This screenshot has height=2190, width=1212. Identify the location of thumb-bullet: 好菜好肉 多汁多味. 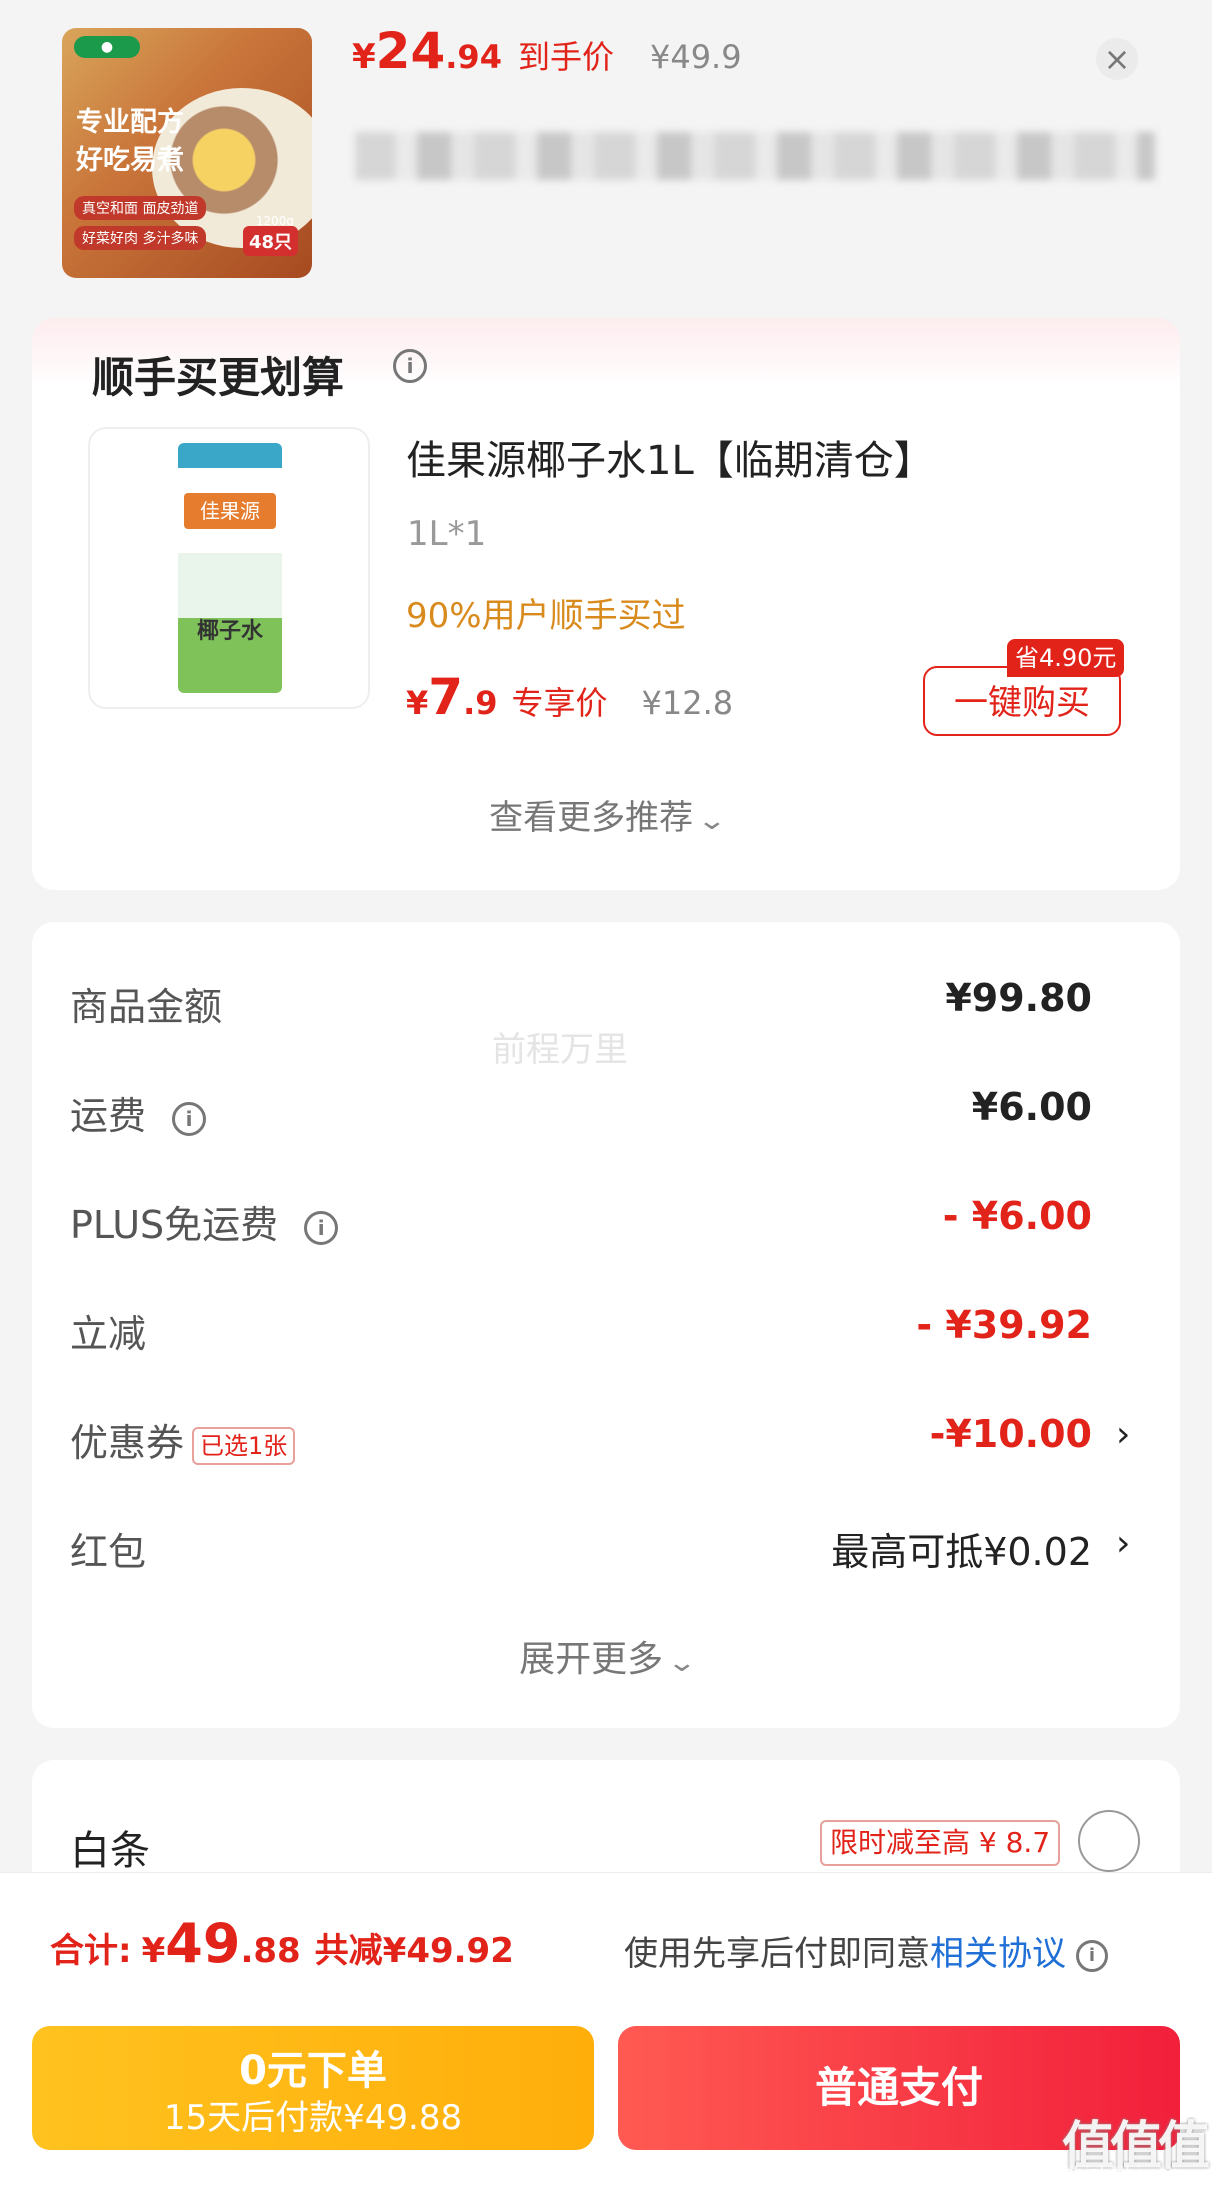
(140, 238).